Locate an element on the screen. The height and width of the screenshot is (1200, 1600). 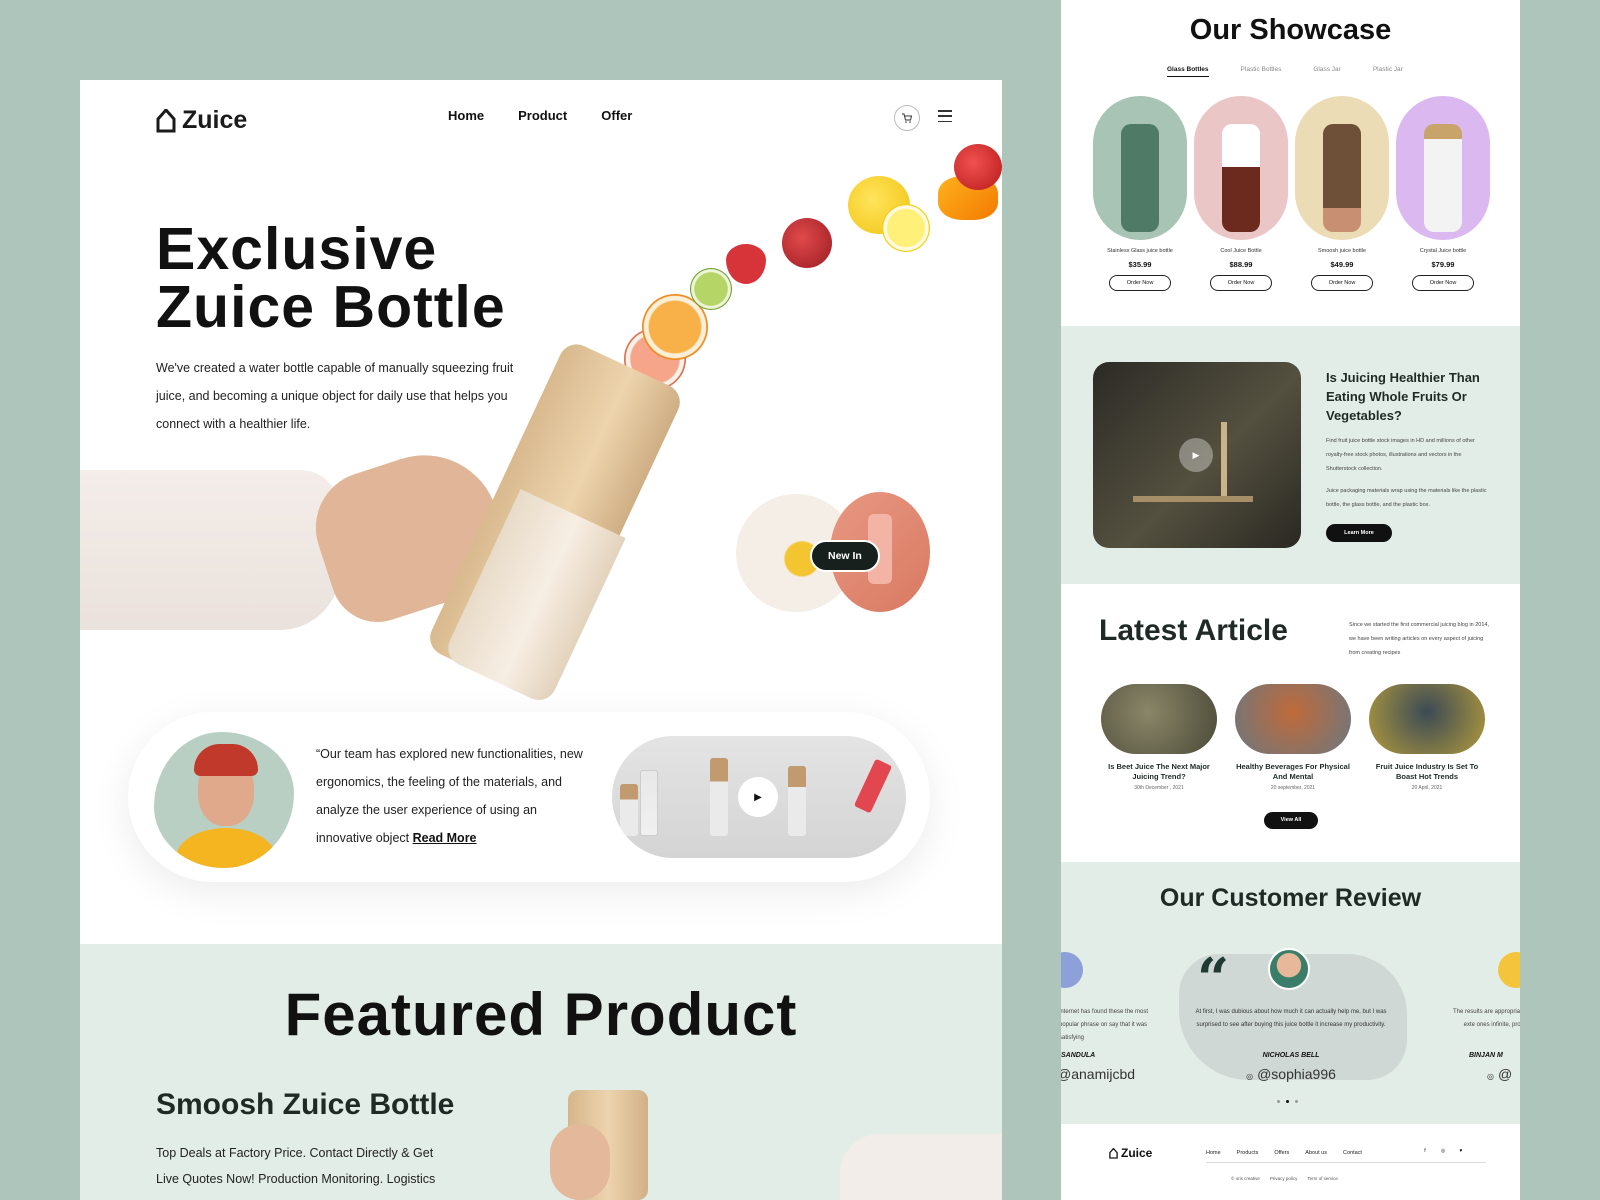
apple is located at coordinates (978, 167).